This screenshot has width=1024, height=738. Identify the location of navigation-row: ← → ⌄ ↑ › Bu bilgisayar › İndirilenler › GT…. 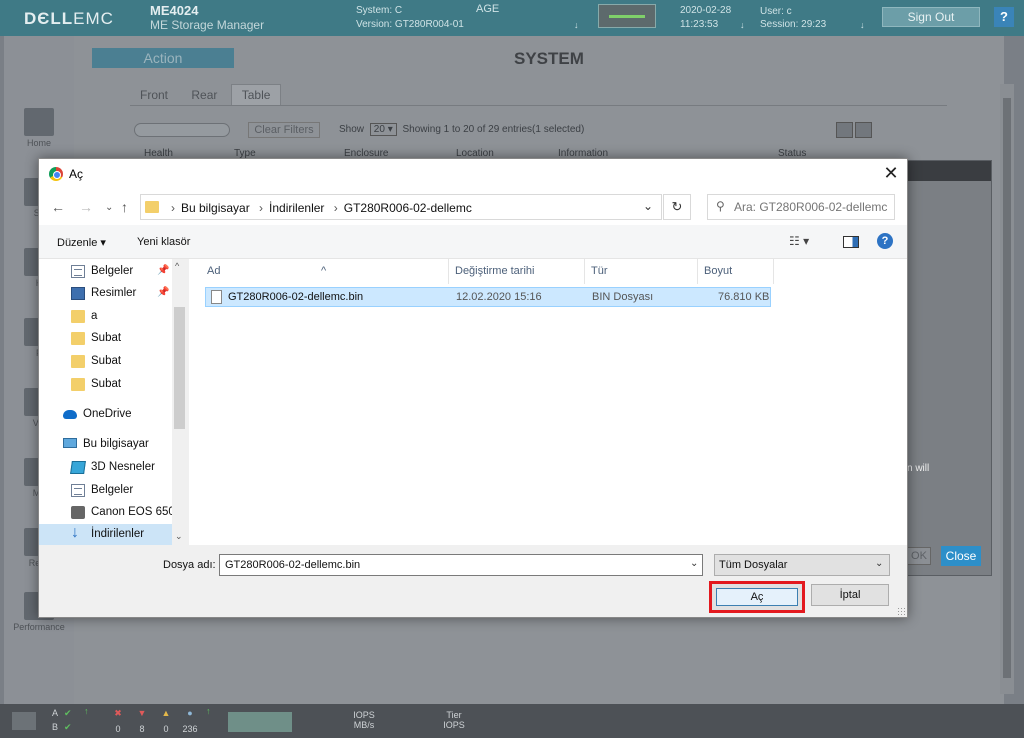
(473, 207).